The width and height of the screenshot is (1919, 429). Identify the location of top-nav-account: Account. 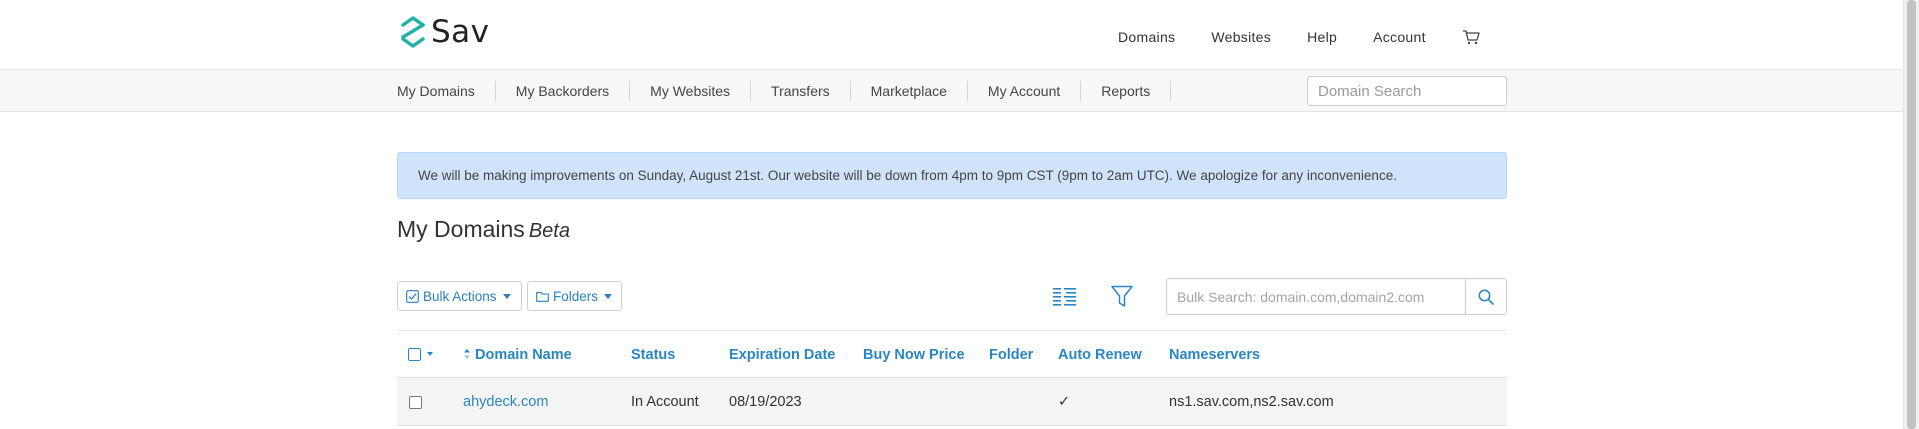
(1399, 37).